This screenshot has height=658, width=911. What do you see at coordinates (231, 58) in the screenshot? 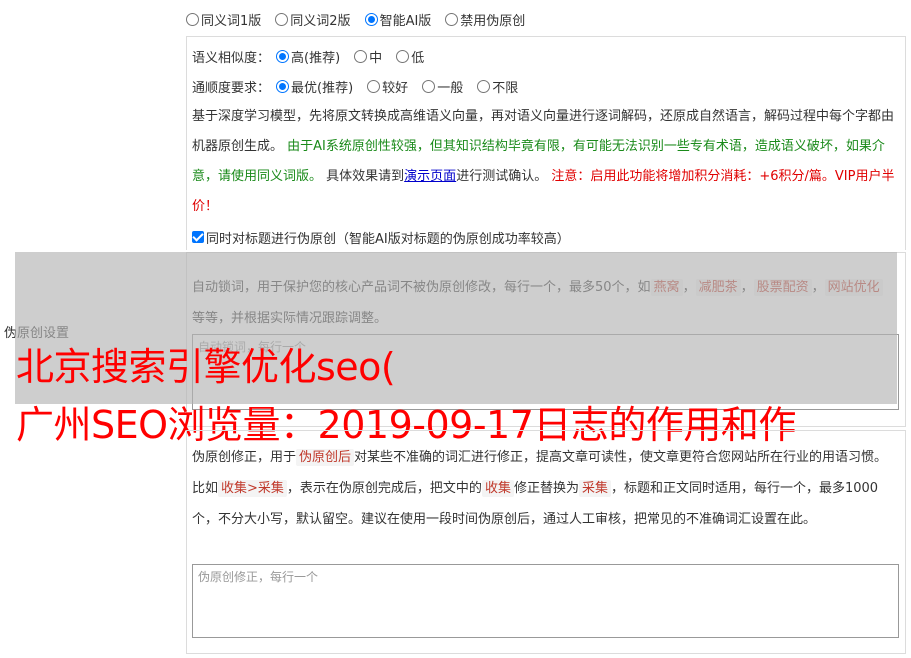
I see `similarity-label: 语义相似度：` at bounding box center [231, 58].